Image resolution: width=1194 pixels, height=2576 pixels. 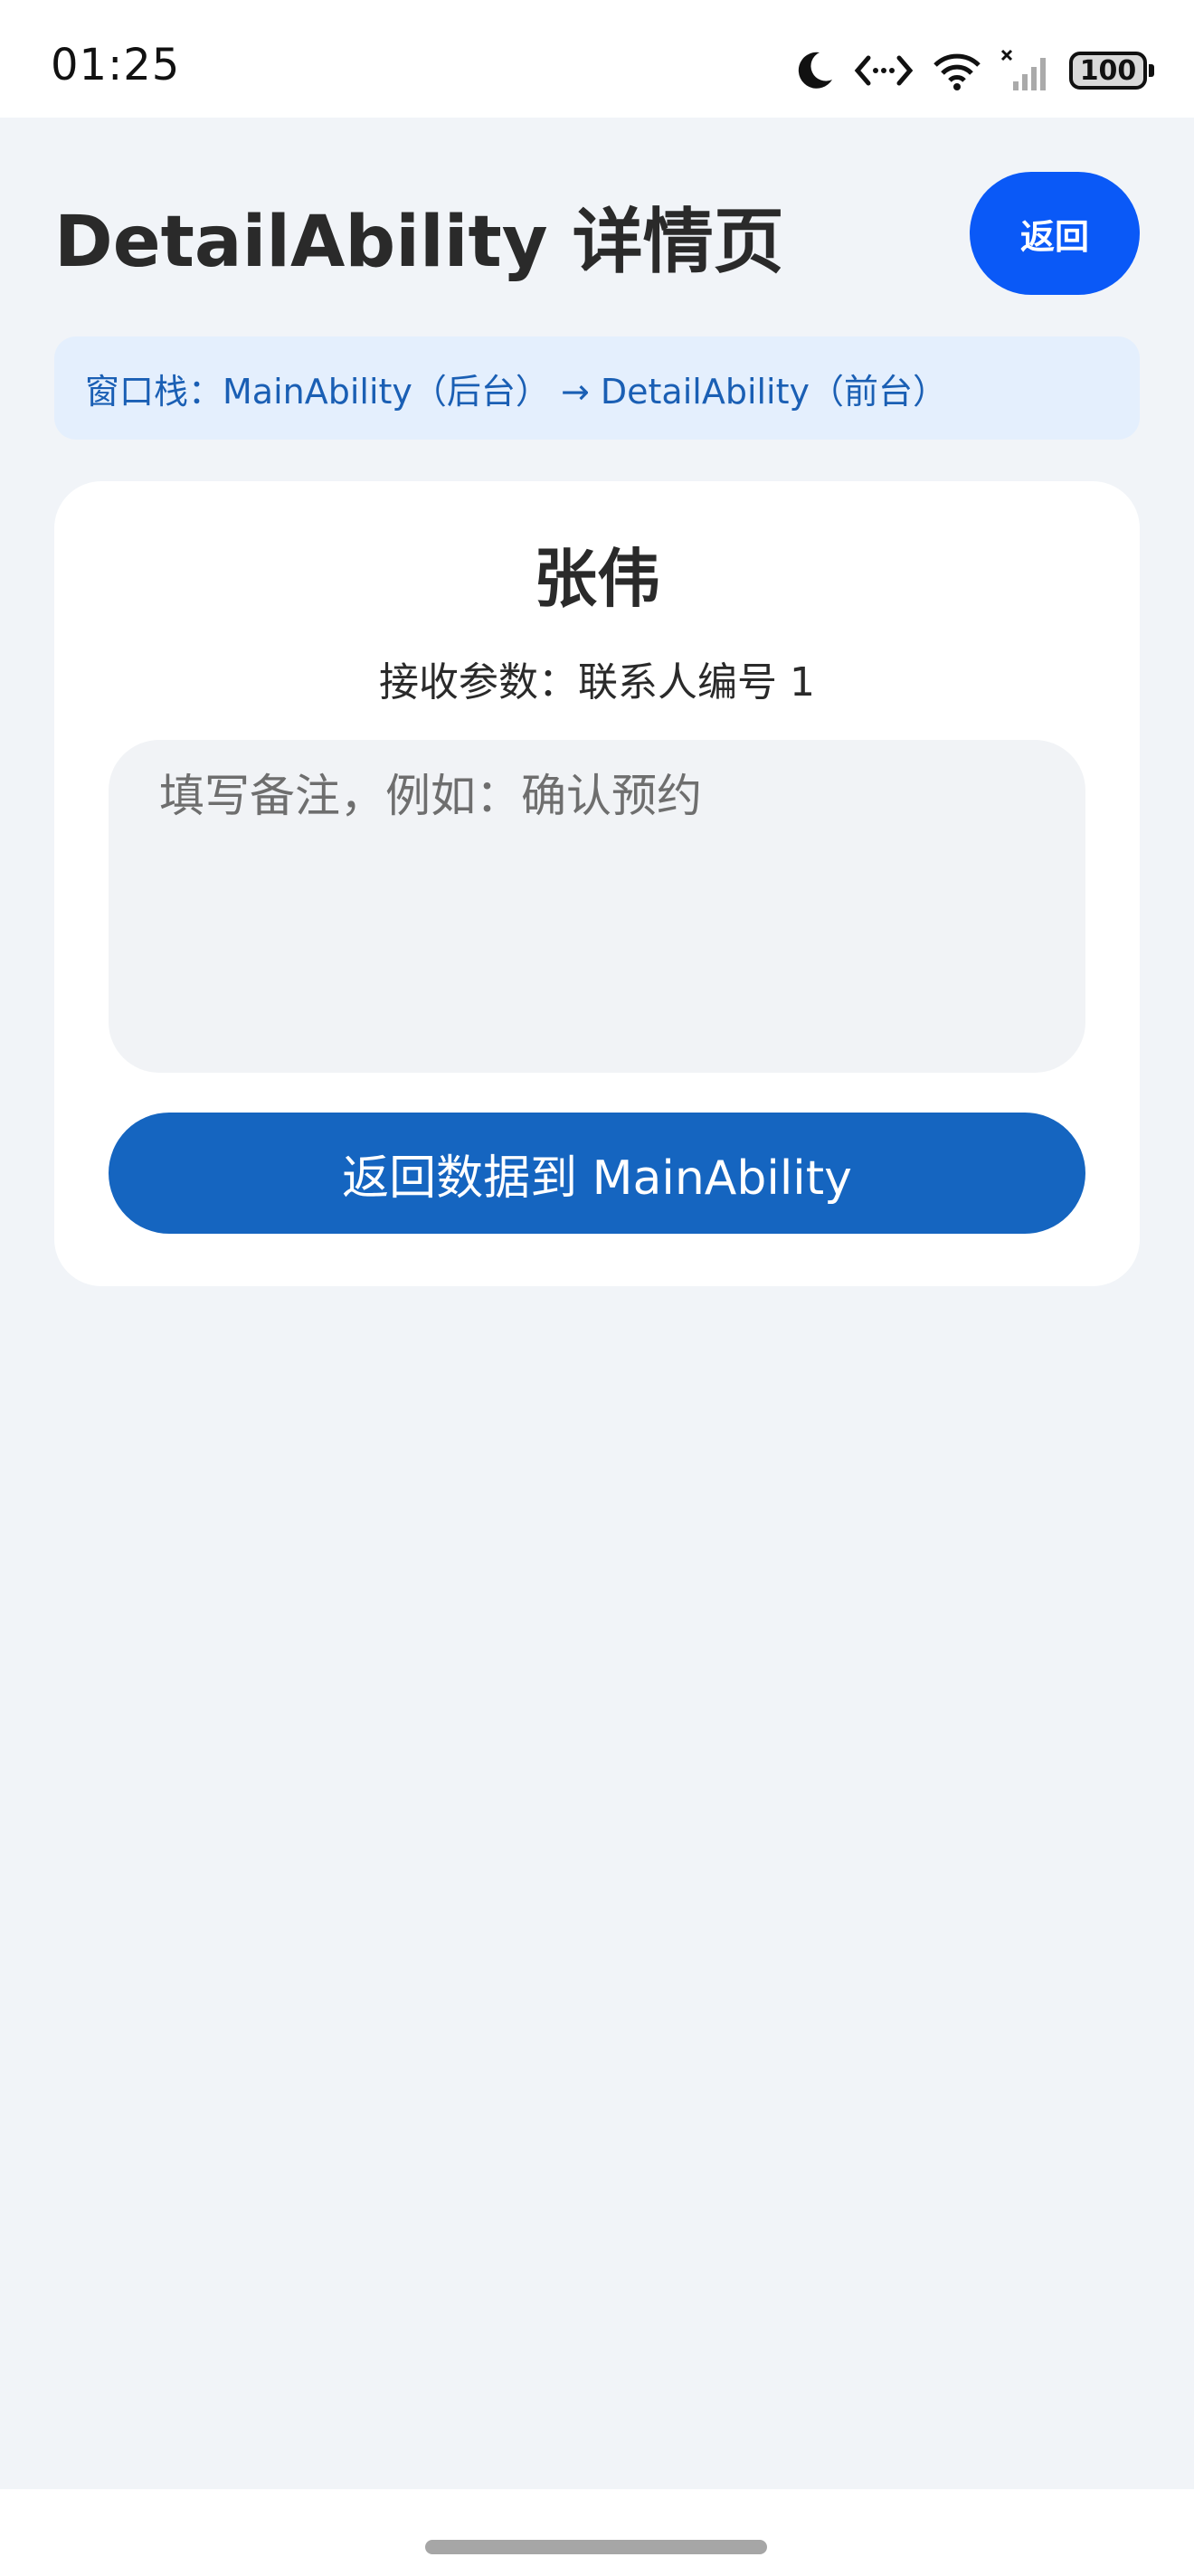 I want to click on status-bar: 01:25 100, so click(x=597, y=59).